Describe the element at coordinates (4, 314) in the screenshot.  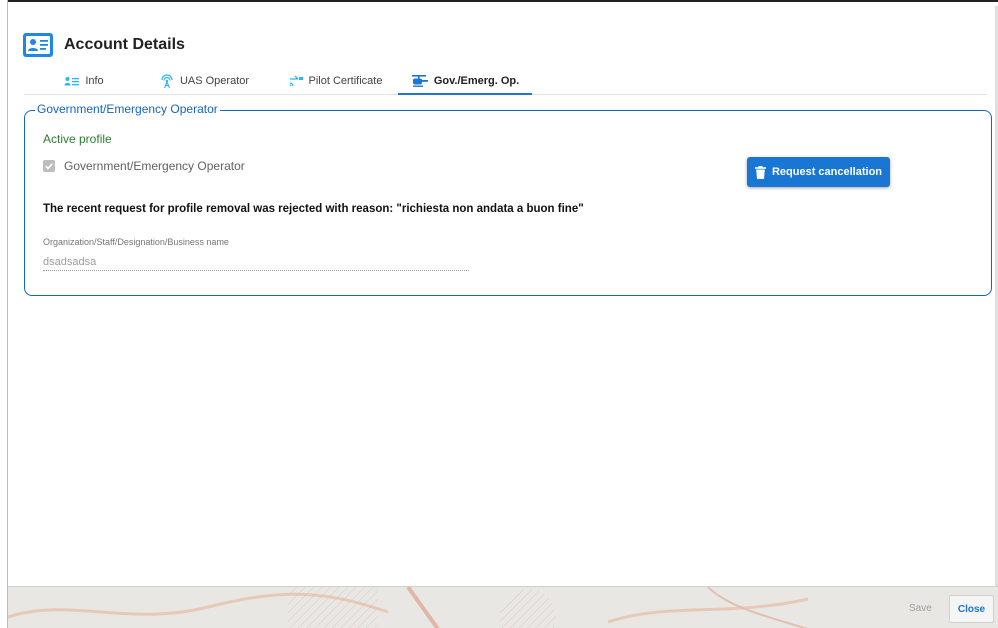
I see `left-edge` at that location.